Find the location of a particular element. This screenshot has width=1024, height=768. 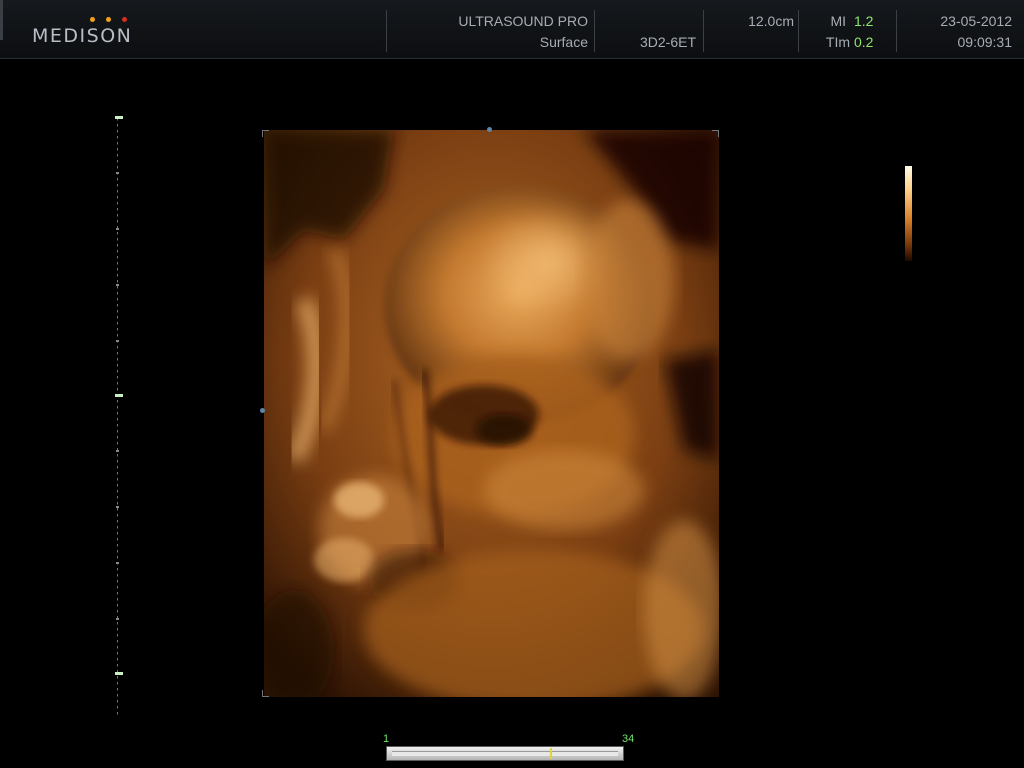

depth-value: 12.0cm is located at coordinates (771, 21).